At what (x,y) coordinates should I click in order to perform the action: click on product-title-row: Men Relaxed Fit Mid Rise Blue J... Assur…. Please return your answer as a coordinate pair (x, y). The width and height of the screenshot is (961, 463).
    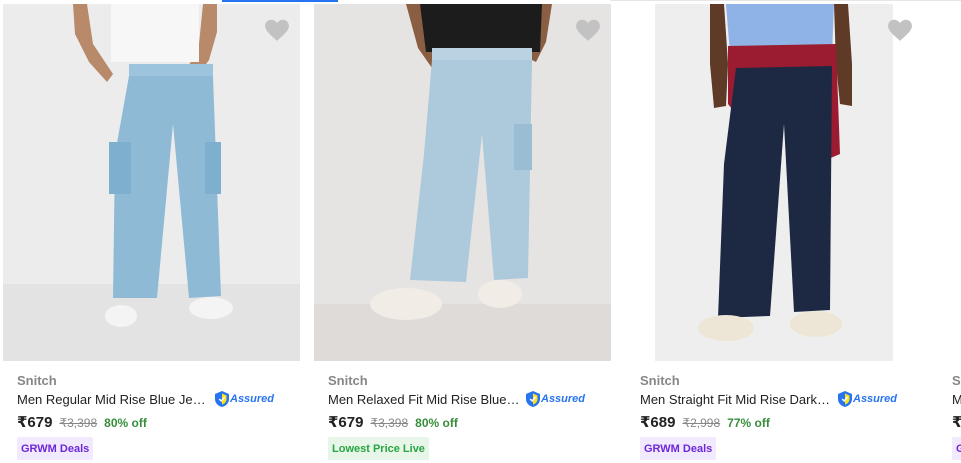
    Looking at the image, I should click on (456, 399).